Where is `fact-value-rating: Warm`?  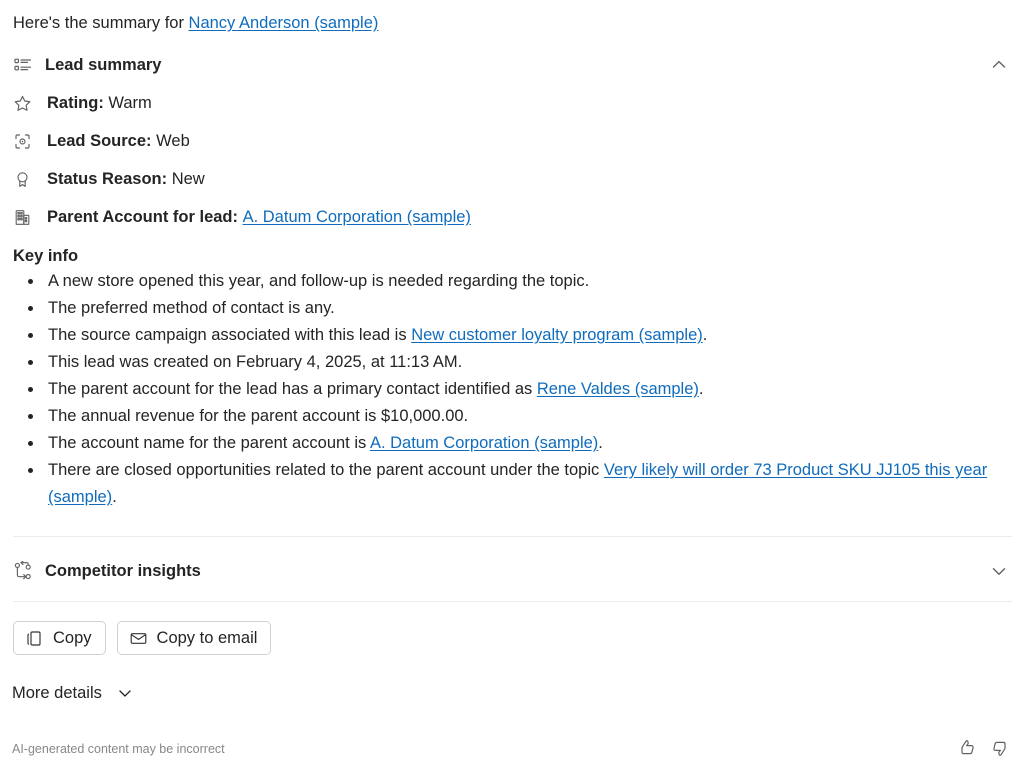
fact-value-rating: Warm is located at coordinates (130, 103).